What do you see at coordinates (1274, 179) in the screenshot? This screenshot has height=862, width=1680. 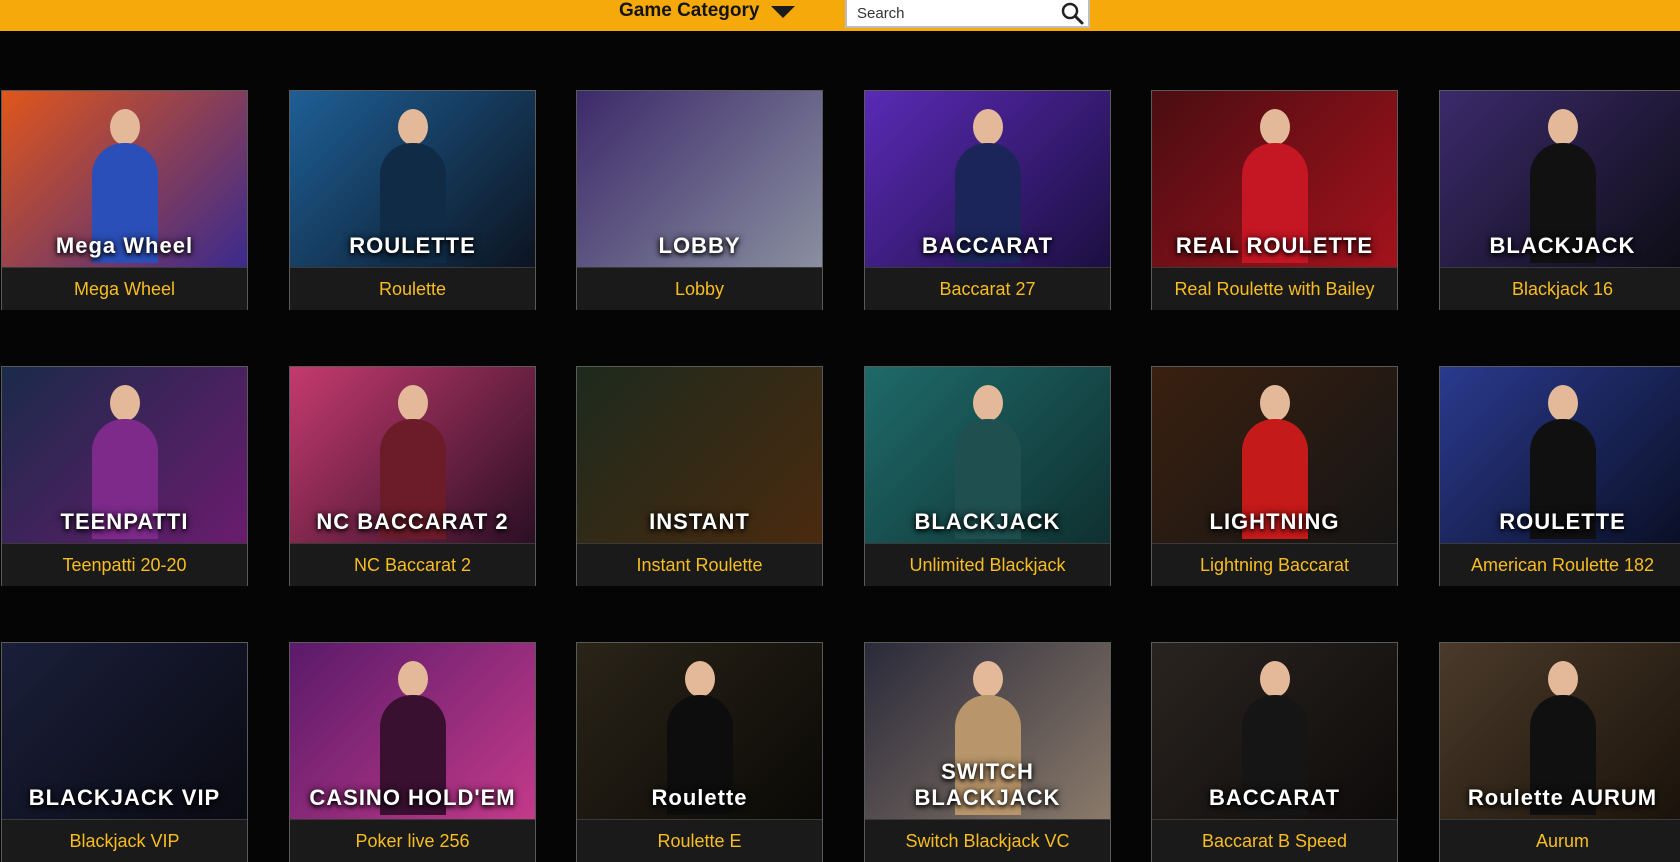 I see `game-thumbnail: REAL ROULETTE` at bounding box center [1274, 179].